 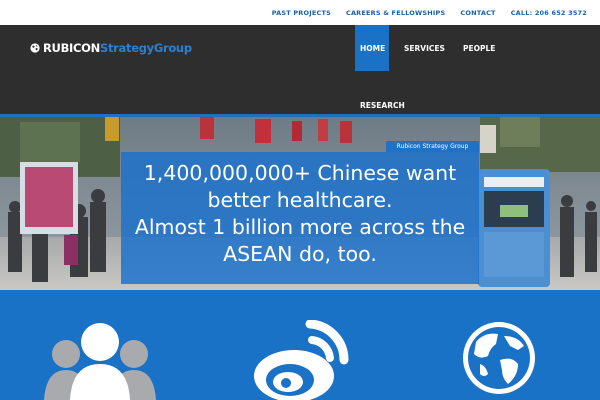 I want to click on past-projects-link: PAST PROJECTS, so click(x=301, y=13).